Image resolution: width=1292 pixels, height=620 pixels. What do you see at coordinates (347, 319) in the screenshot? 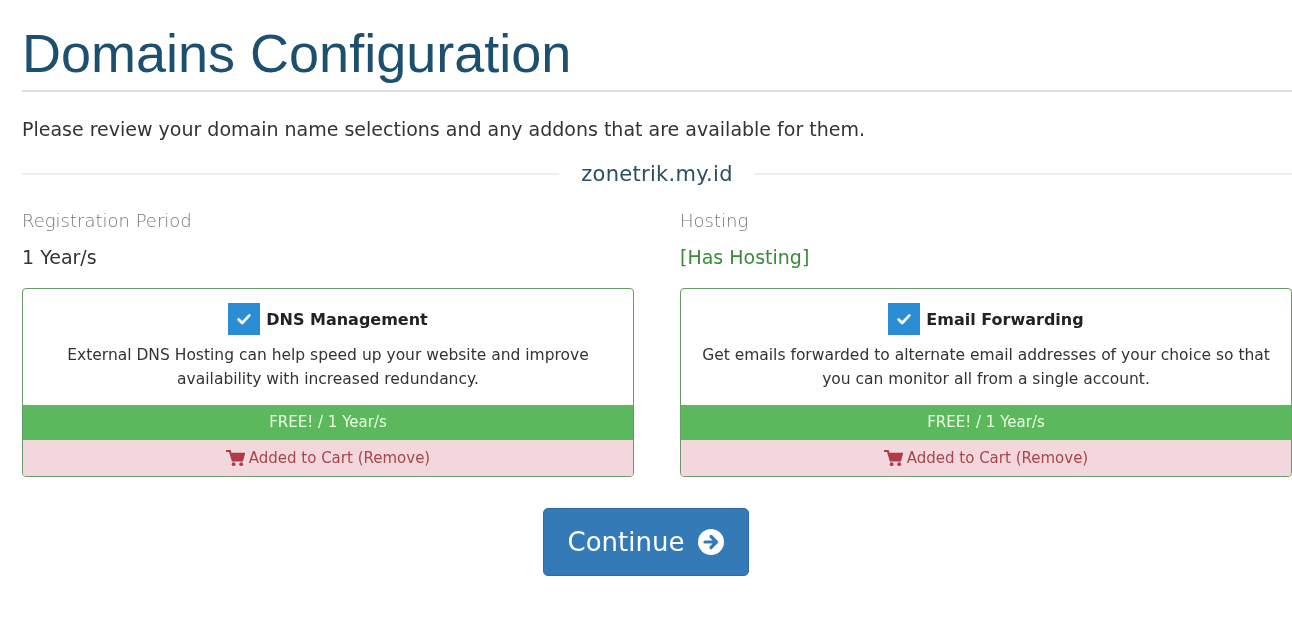
I see `addon-name: DNS Management` at bounding box center [347, 319].